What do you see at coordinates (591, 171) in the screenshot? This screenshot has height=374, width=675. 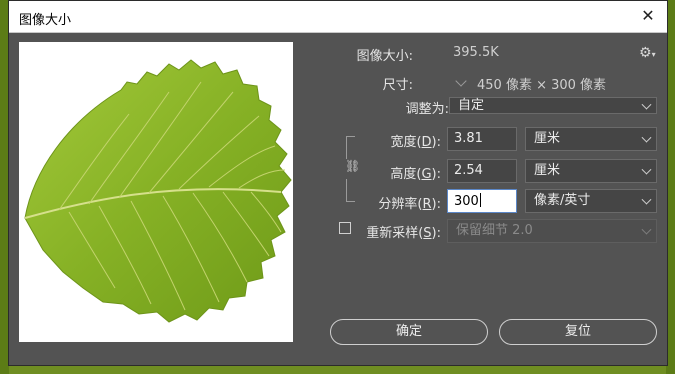 I see `height-unit-select: 厘米` at bounding box center [591, 171].